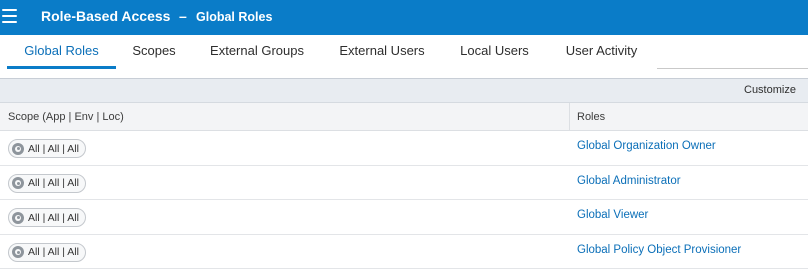 This screenshot has height=271, width=808. What do you see at coordinates (732, 68) in the screenshot?
I see `tab-divider-line` at bounding box center [732, 68].